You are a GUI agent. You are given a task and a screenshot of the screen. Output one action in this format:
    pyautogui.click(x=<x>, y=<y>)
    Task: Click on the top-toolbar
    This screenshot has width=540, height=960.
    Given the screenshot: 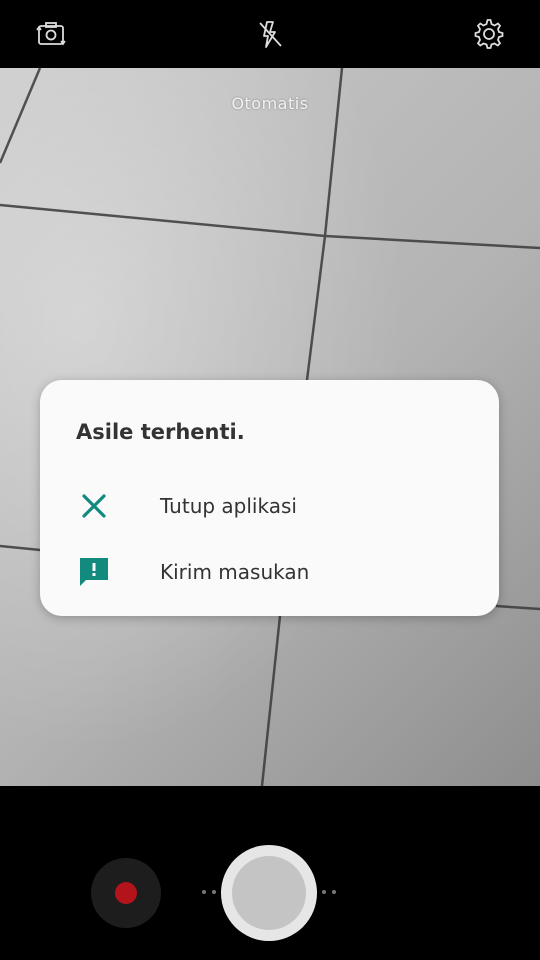 What is the action you would take?
    pyautogui.click(x=270, y=34)
    